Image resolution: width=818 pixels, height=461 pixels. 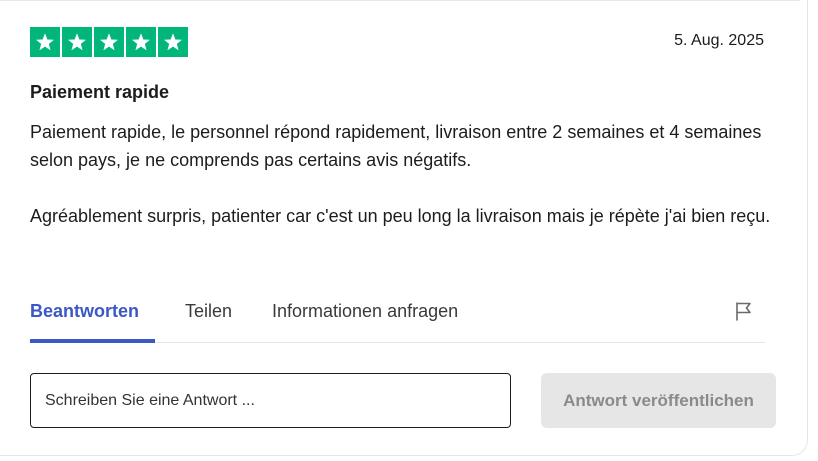 I want to click on card-divider, so click(x=400, y=0).